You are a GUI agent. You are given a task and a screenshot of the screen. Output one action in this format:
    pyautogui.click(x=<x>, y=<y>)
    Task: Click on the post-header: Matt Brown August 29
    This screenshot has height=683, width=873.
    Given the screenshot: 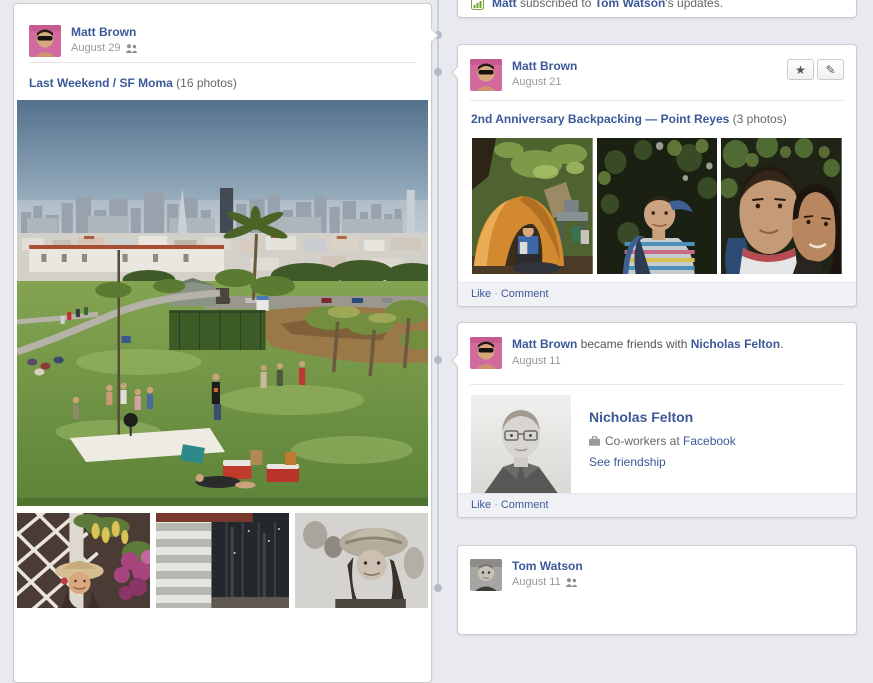 What is the action you would take?
    pyautogui.click(x=222, y=41)
    